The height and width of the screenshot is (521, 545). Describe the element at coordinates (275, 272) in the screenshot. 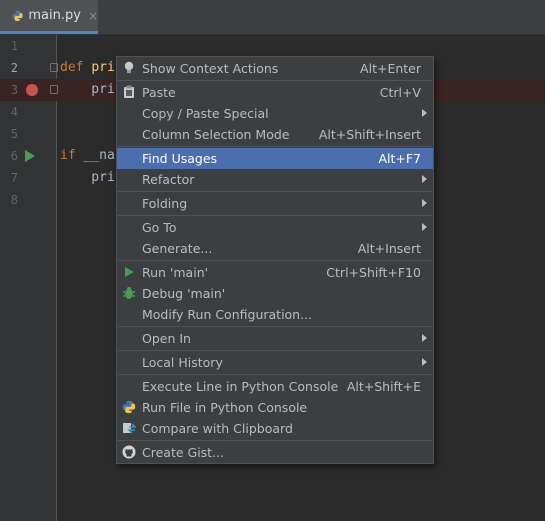

I see `menu-item-run-main: Run 'main' Ctrl+Shift+F10` at that location.